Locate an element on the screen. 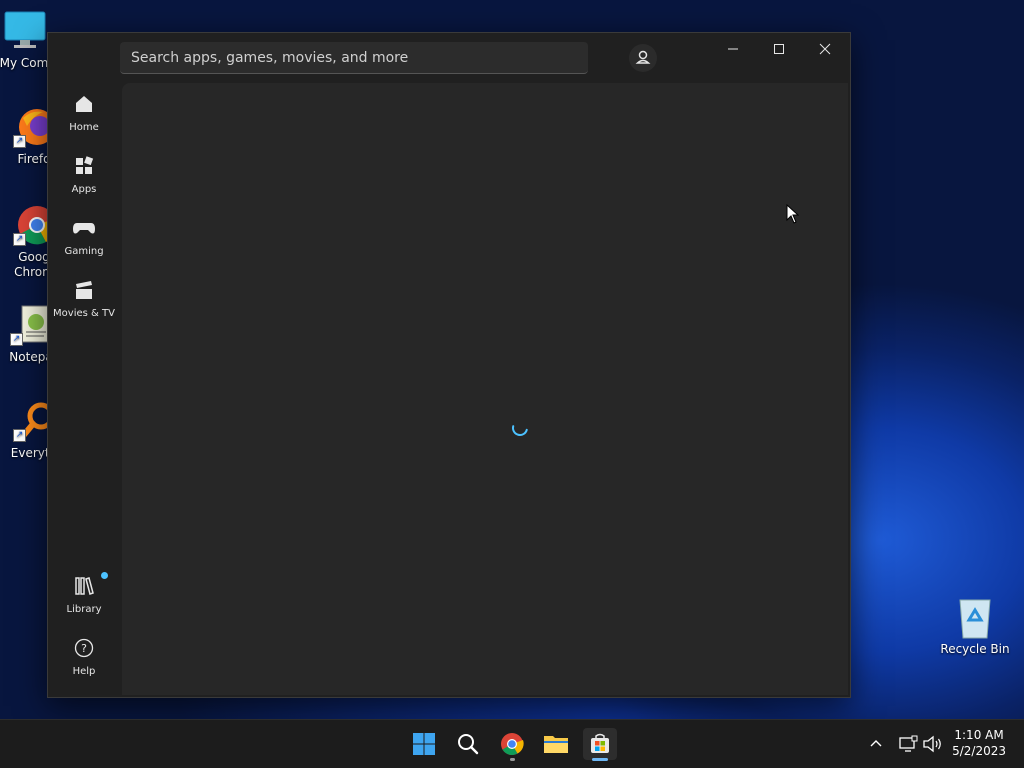  nav-item-label: Gaming is located at coordinates (84, 251).